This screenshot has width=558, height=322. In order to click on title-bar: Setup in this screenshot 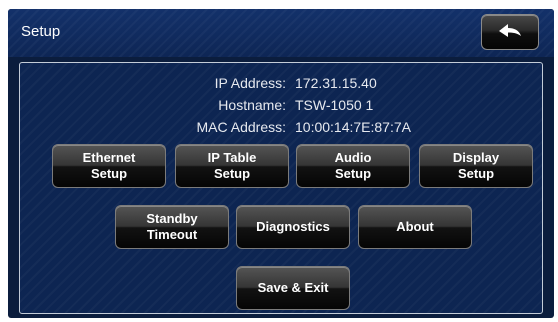, I will do `click(281, 33)`.